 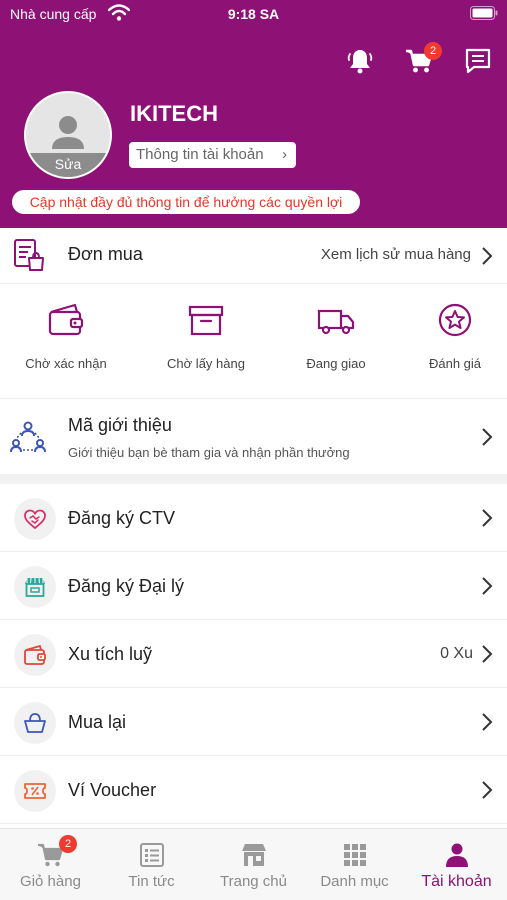 What do you see at coordinates (455, 320) in the screenshot?
I see `star-icon` at bounding box center [455, 320].